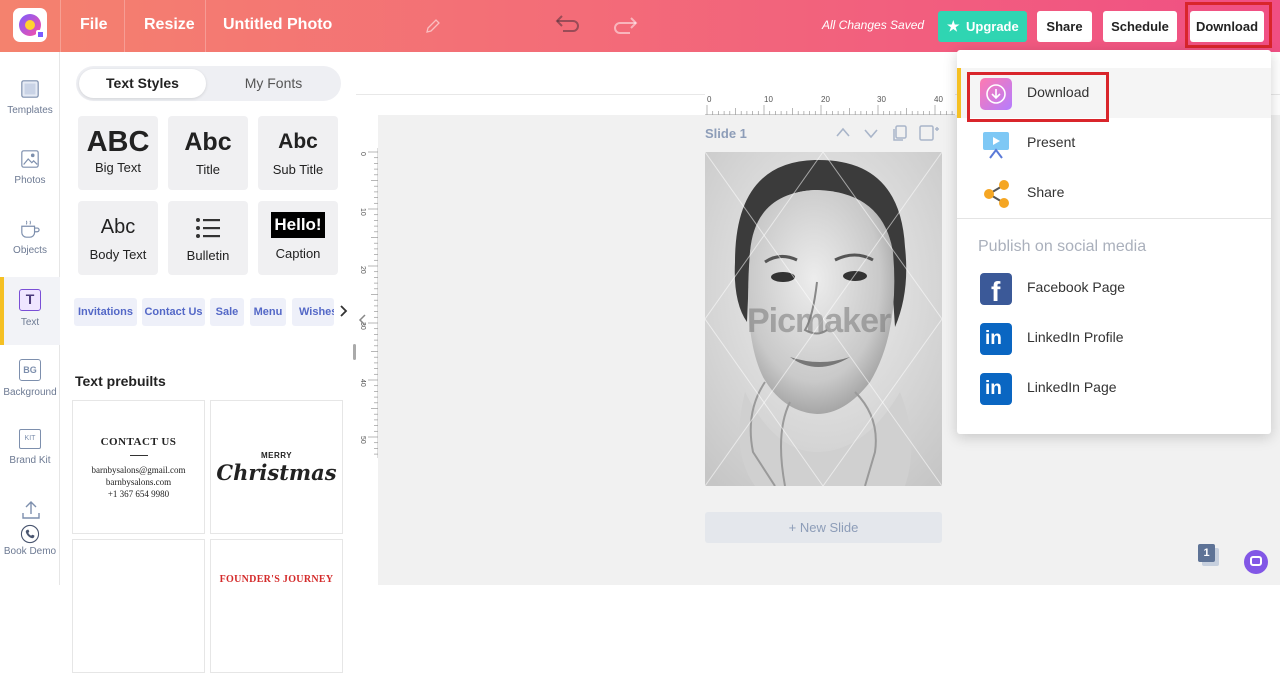 This screenshot has height=673, width=1280. Describe the element at coordinates (843, 132) in the screenshot. I see `move-slide-up-icon` at that location.